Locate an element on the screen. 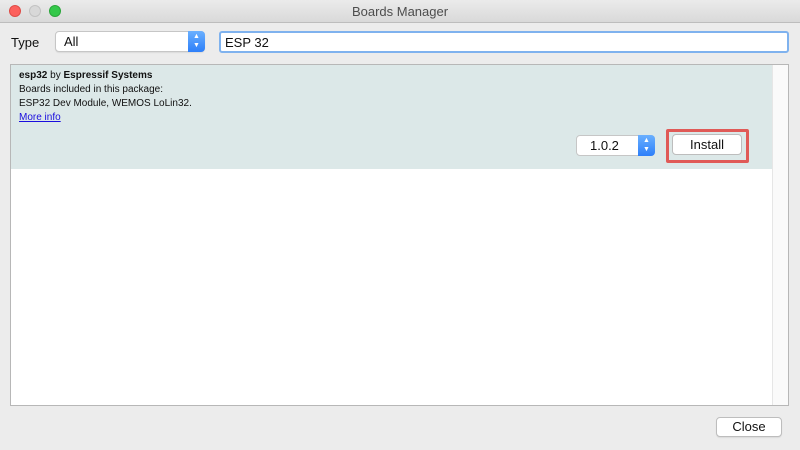 The height and width of the screenshot is (450, 800). search-input is located at coordinates (504, 42).